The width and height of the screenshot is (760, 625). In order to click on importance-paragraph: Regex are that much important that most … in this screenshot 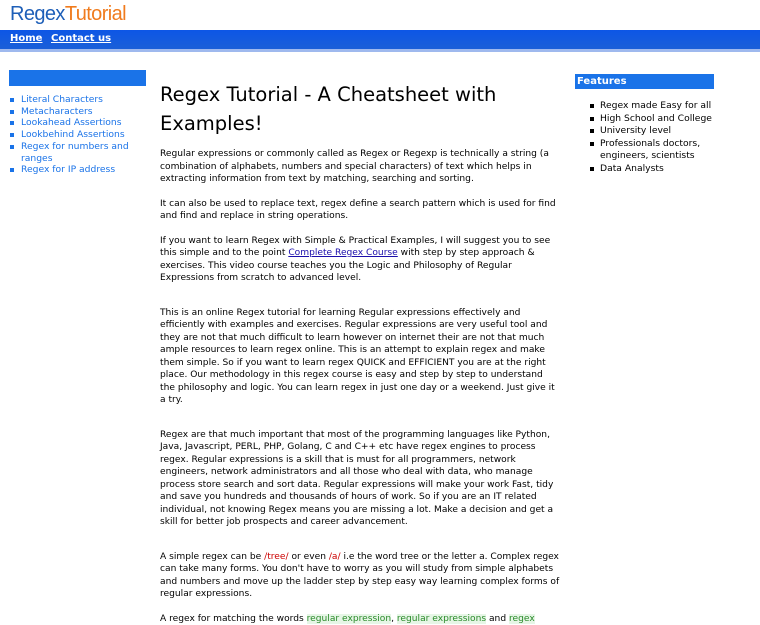, I will do `click(360, 479)`.